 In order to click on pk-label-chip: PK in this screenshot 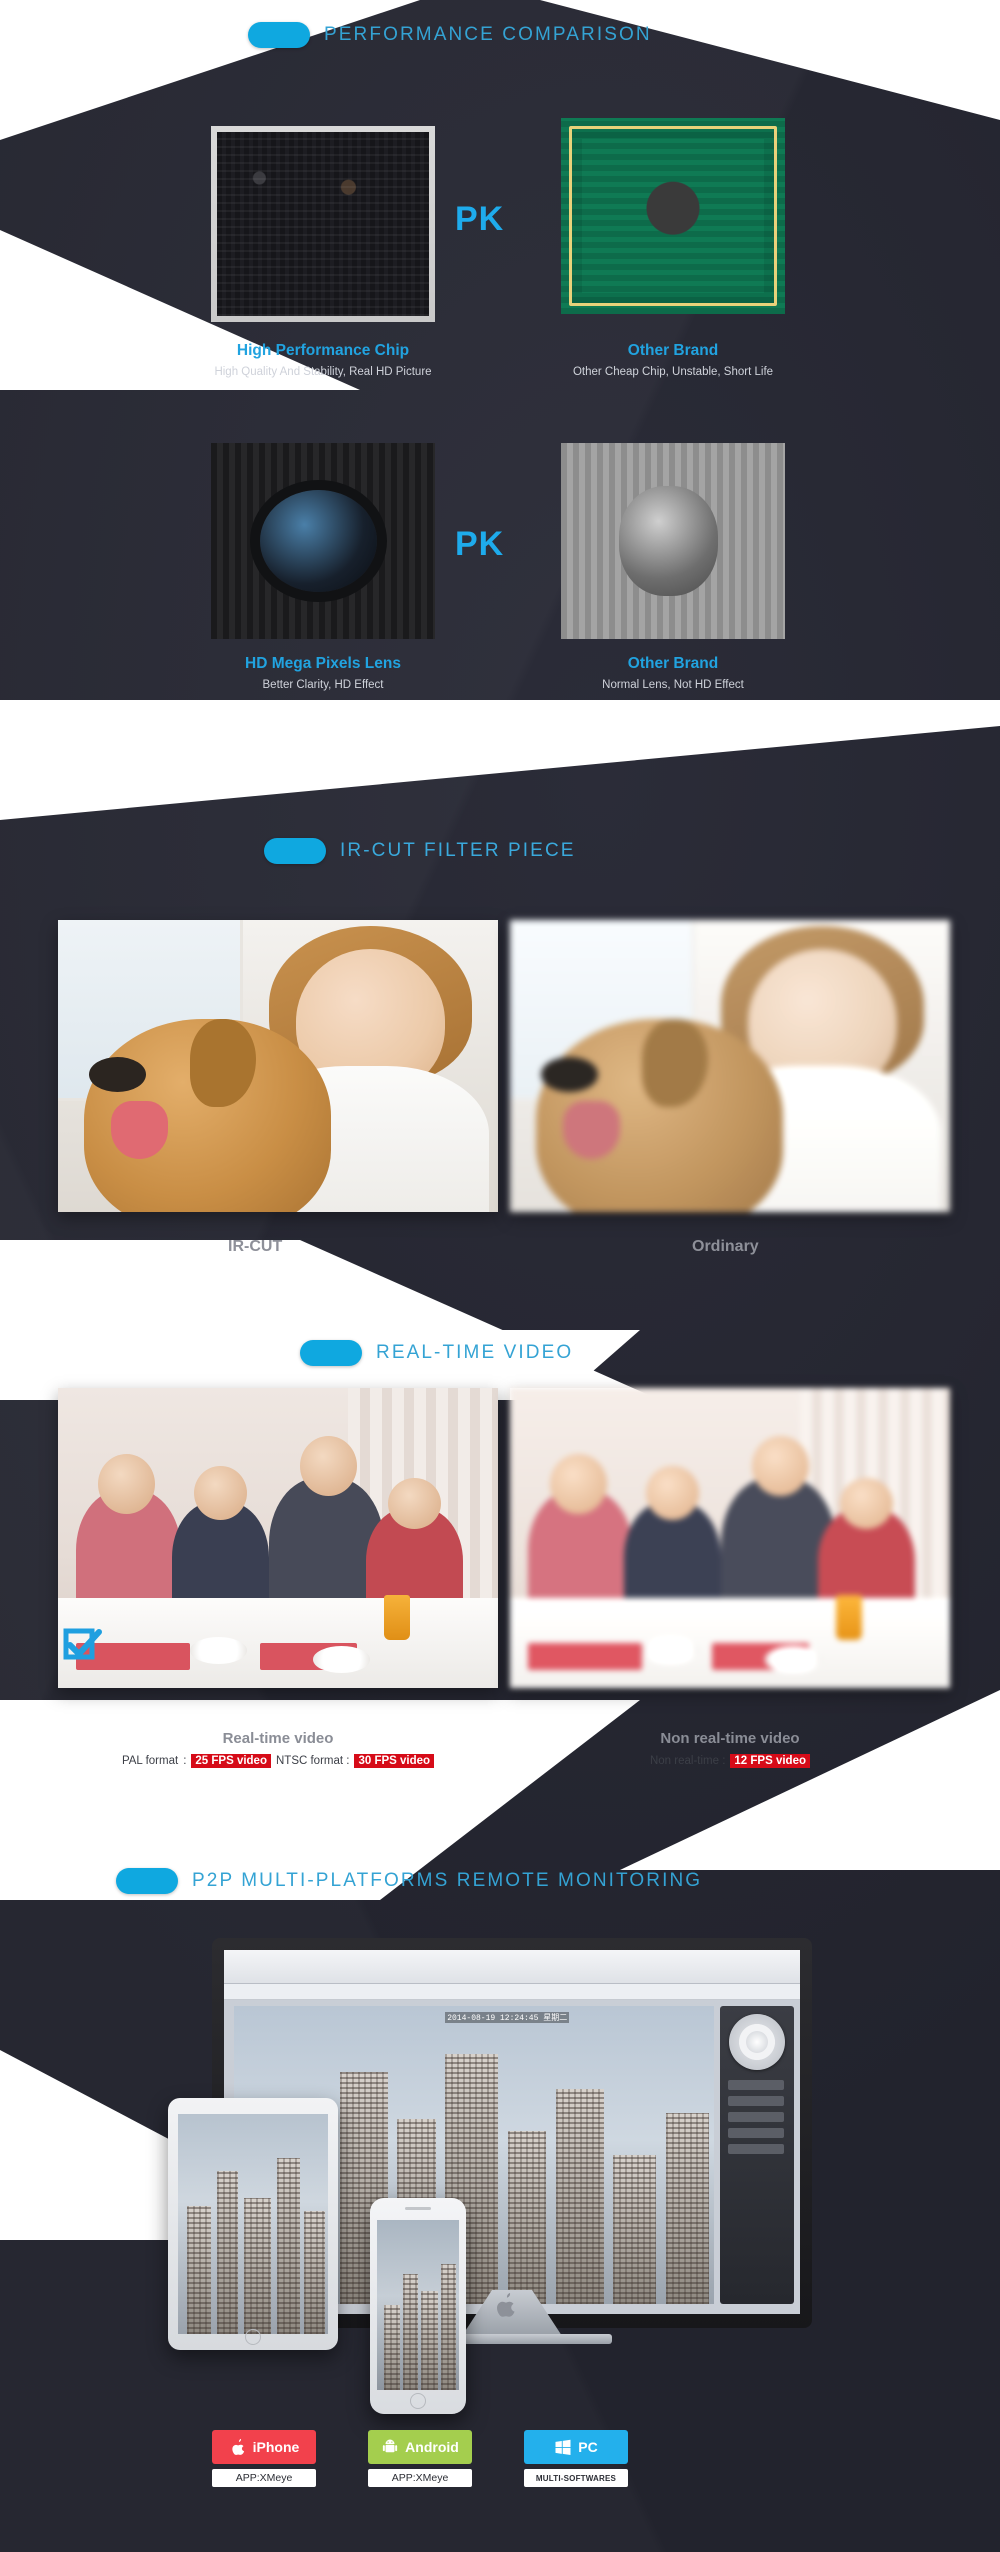, I will do `click(480, 219)`.